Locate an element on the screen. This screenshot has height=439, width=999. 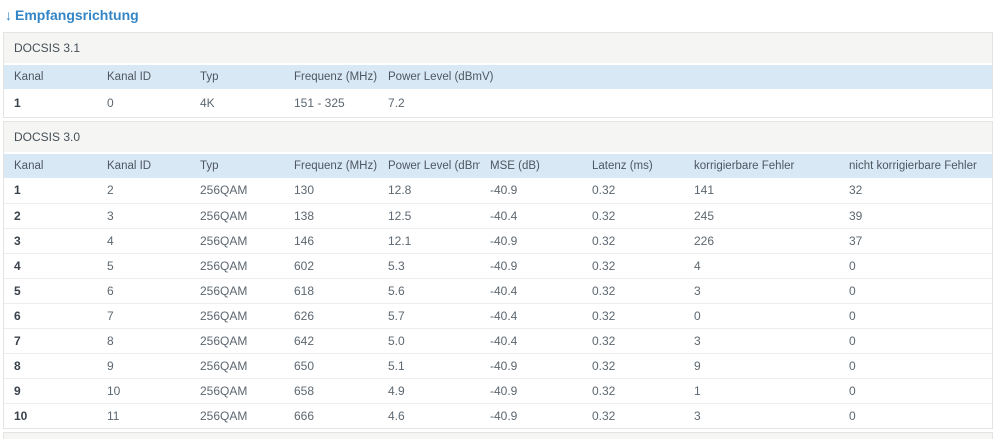
table-cell: 7.2 is located at coordinates (396, 103).